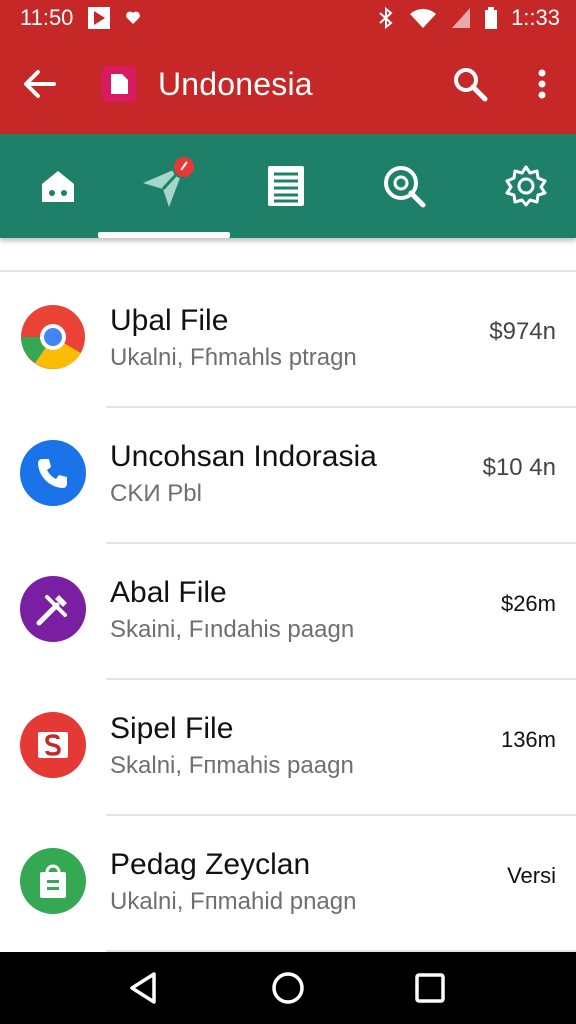 The width and height of the screenshot is (576, 1024). What do you see at coordinates (233, 901) in the screenshot?
I see `item-subtitle: Ukalni, Fпmahid pnagn` at bounding box center [233, 901].